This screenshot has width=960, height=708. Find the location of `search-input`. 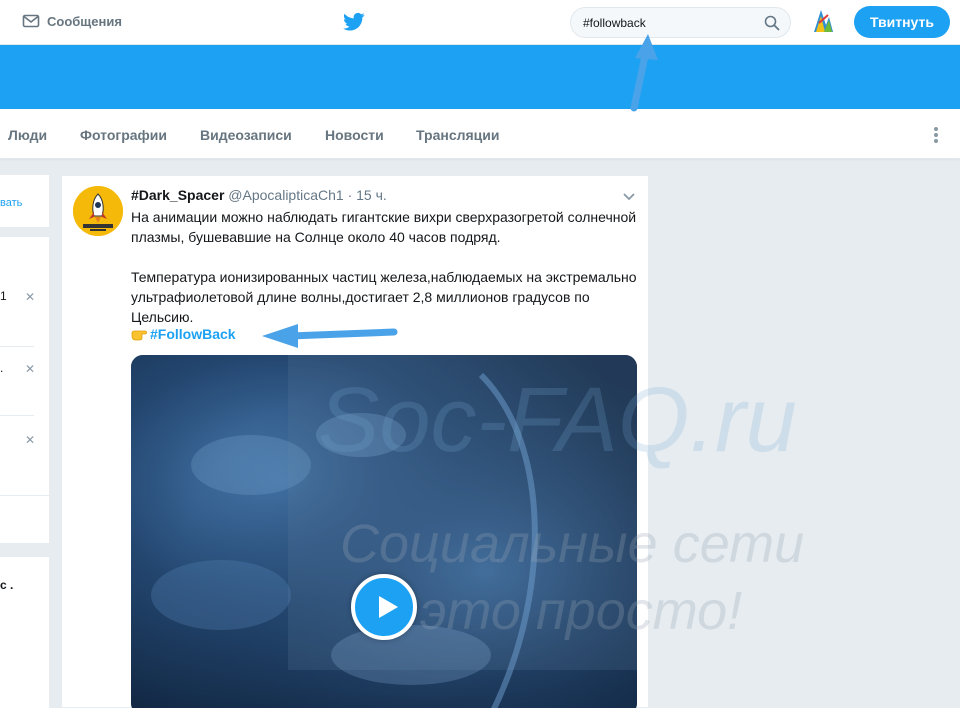

search-input is located at coordinates (670, 23).